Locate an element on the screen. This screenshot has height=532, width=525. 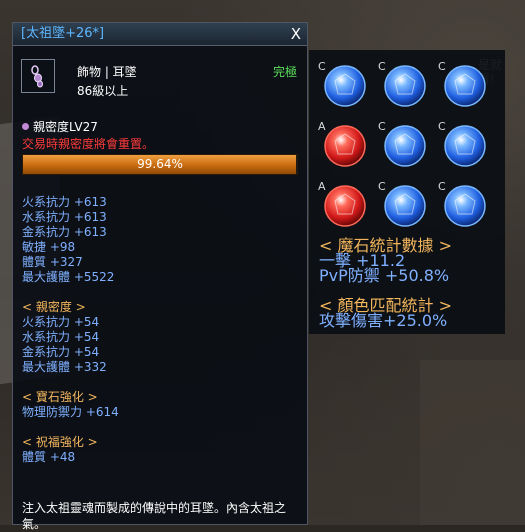
stat-row: 水系抗力 +613 is located at coordinates (64, 217).